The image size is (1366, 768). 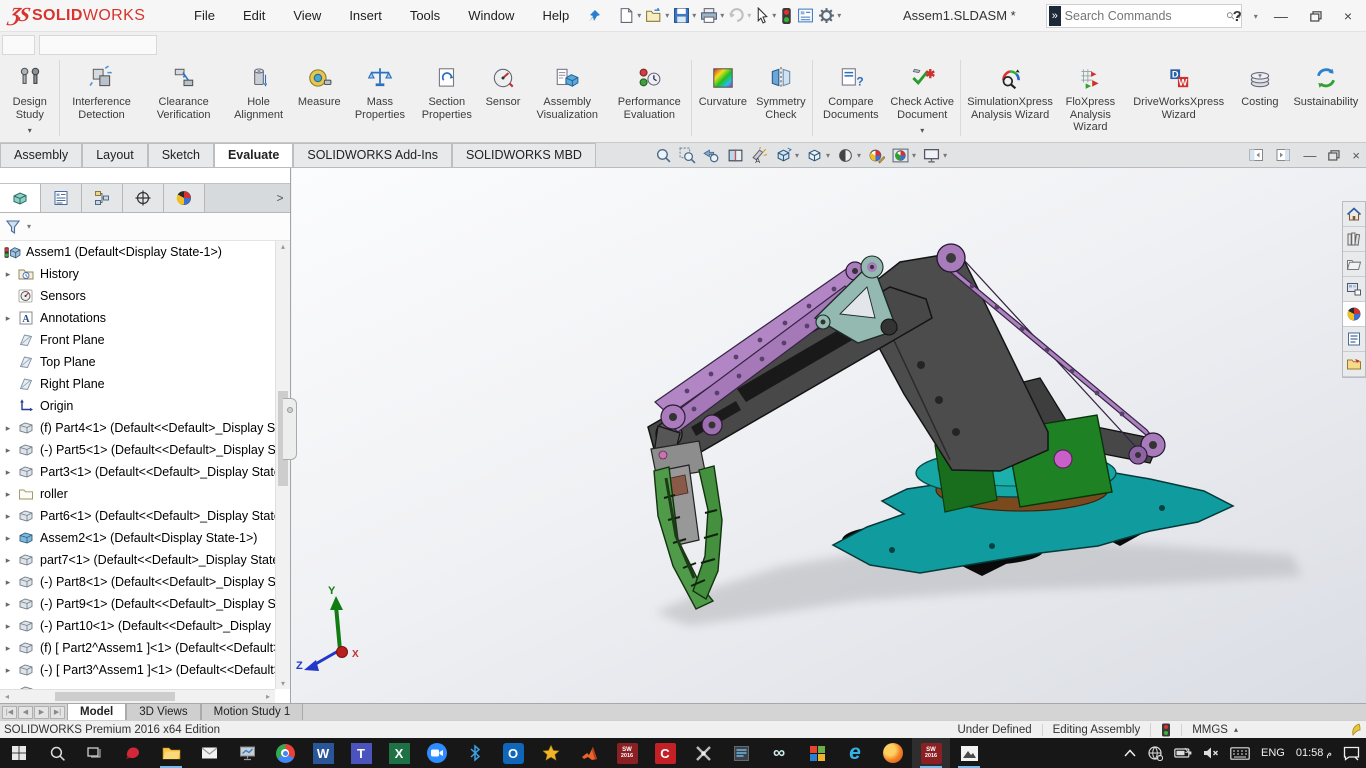 What do you see at coordinates (1354, 264) in the screenshot?
I see `file-explorer-pane-button` at bounding box center [1354, 264].